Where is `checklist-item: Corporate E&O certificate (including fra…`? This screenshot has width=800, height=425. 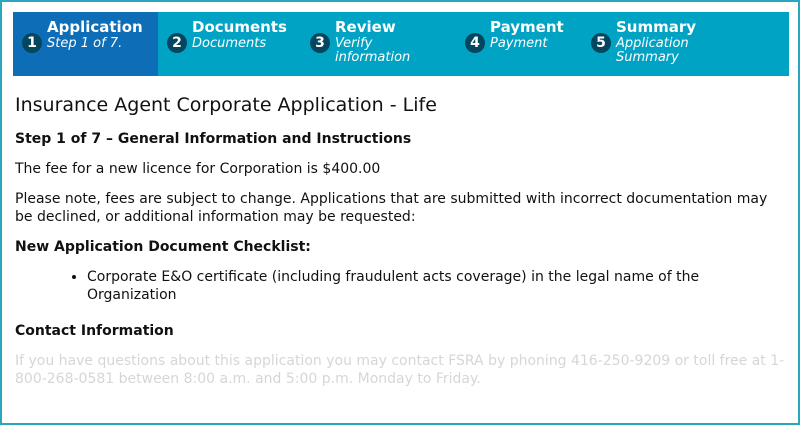 checklist-item: Corporate E&O certificate (including fra… is located at coordinates (436, 286).